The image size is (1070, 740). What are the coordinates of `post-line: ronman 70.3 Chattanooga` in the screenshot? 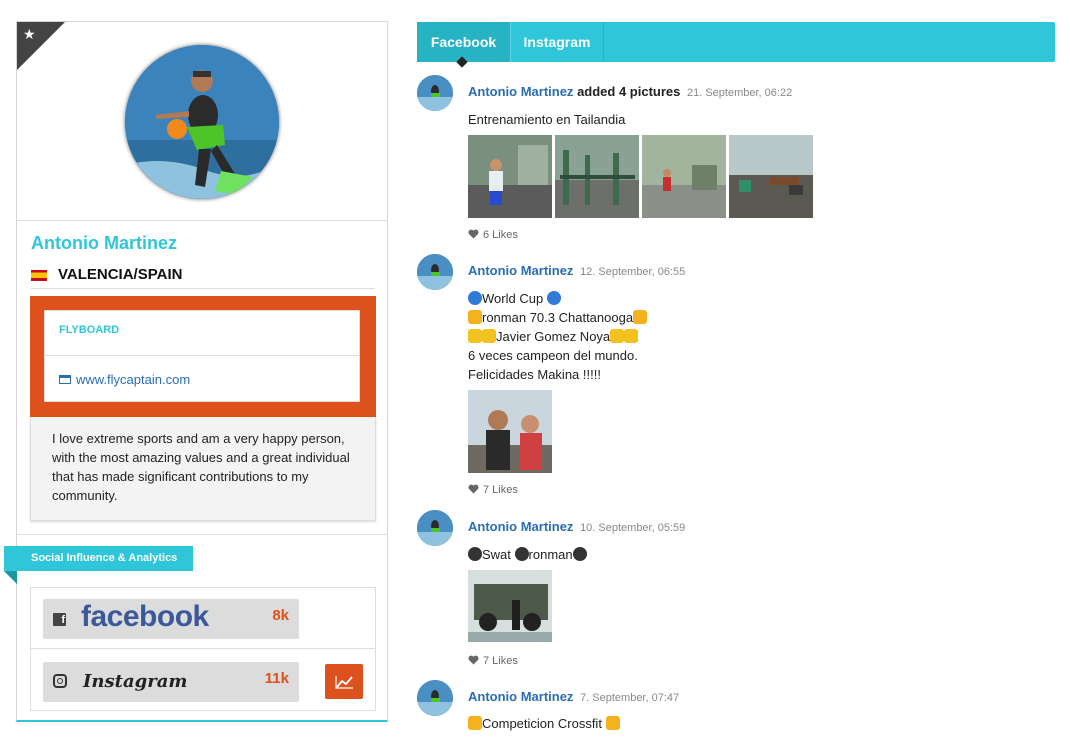 It's located at (558, 317).